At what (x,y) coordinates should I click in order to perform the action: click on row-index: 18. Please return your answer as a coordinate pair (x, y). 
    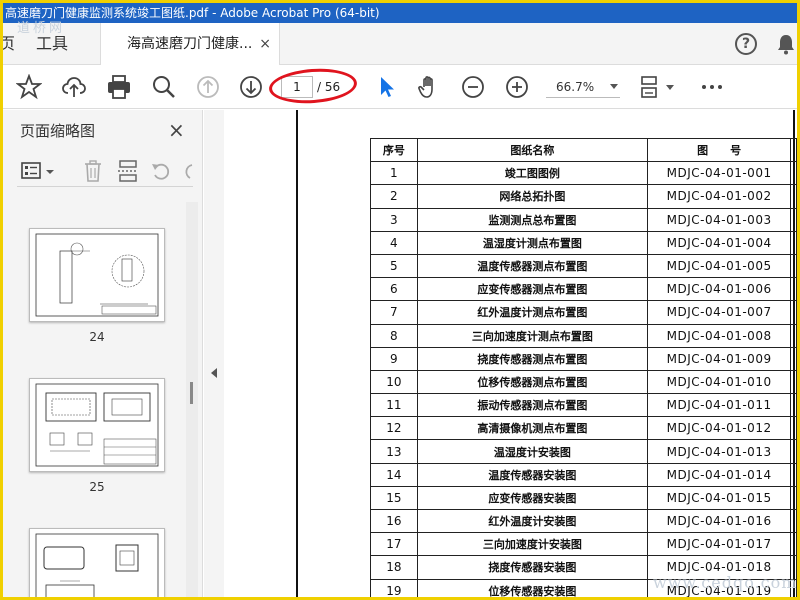
    Looking at the image, I should click on (394, 567).